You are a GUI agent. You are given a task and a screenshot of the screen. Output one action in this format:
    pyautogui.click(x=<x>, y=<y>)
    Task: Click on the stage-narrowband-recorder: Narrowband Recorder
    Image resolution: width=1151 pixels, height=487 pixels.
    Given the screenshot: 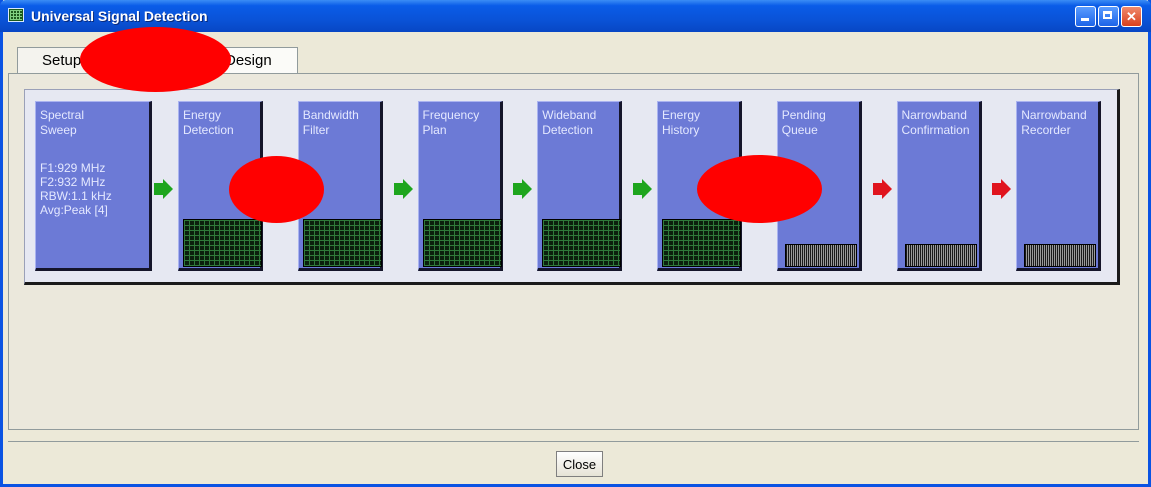 What is the action you would take?
    pyautogui.click(x=1059, y=186)
    